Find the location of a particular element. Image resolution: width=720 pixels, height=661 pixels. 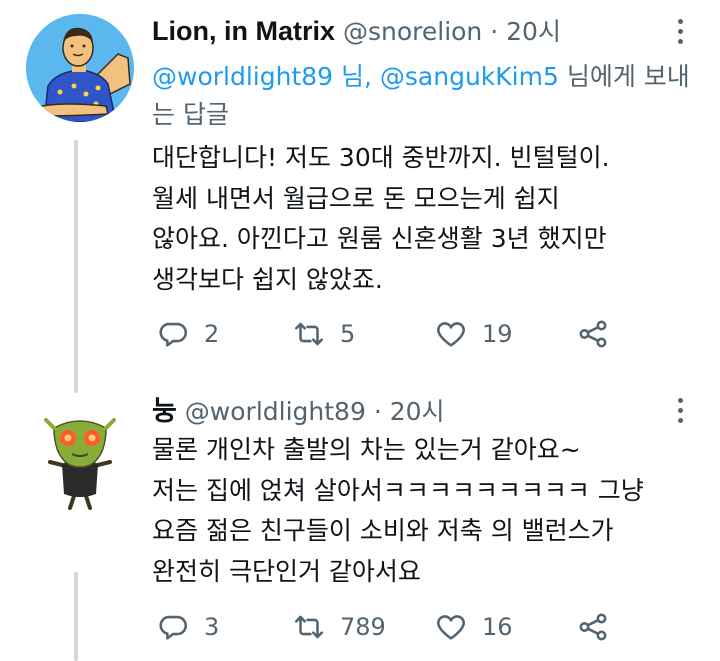

reply-separator: 님, is located at coordinates (356, 76).